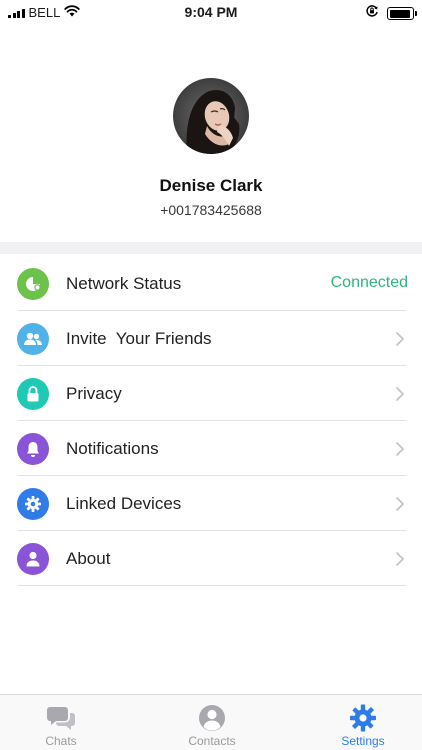 This screenshot has width=422, height=750. What do you see at coordinates (33, 559) in the screenshot?
I see `person-icon` at bounding box center [33, 559].